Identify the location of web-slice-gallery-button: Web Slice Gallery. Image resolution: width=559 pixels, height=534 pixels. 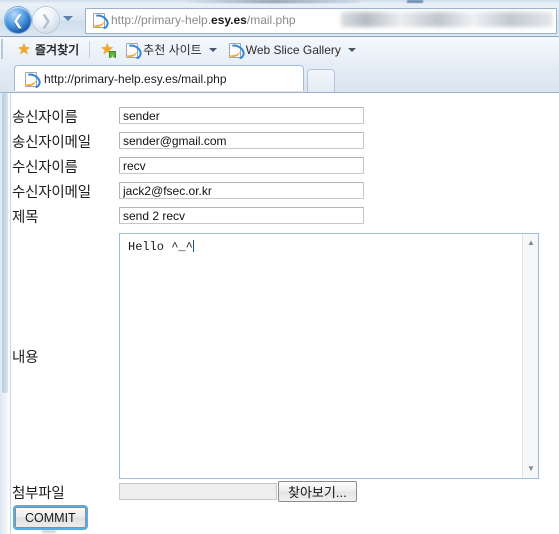
(291, 50).